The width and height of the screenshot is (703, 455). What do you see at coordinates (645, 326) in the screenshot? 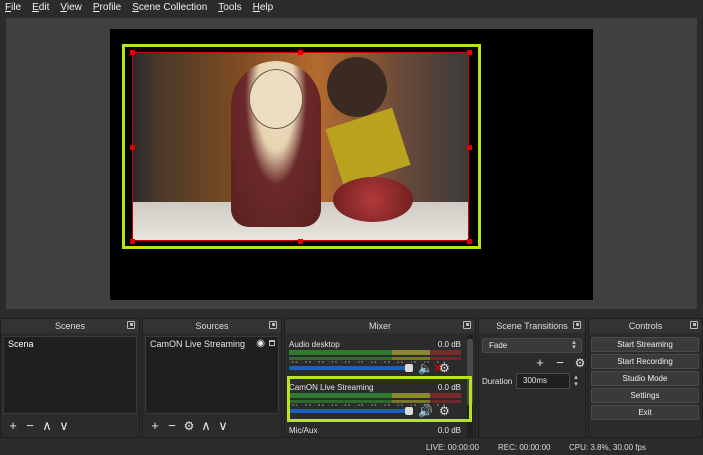
I see `controls-dock-title: Controls` at bounding box center [645, 326].